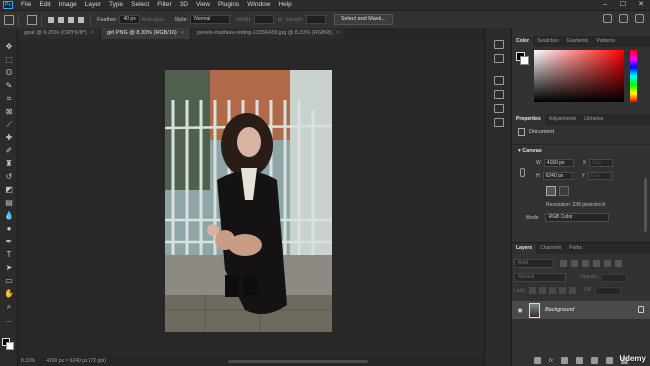 The height and width of the screenshot is (366, 650). What do you see at coordinates (530, 151) in the screenshot?
I see `canvas-section-title: ▾ Canvas` at bounding box center [530, 151].